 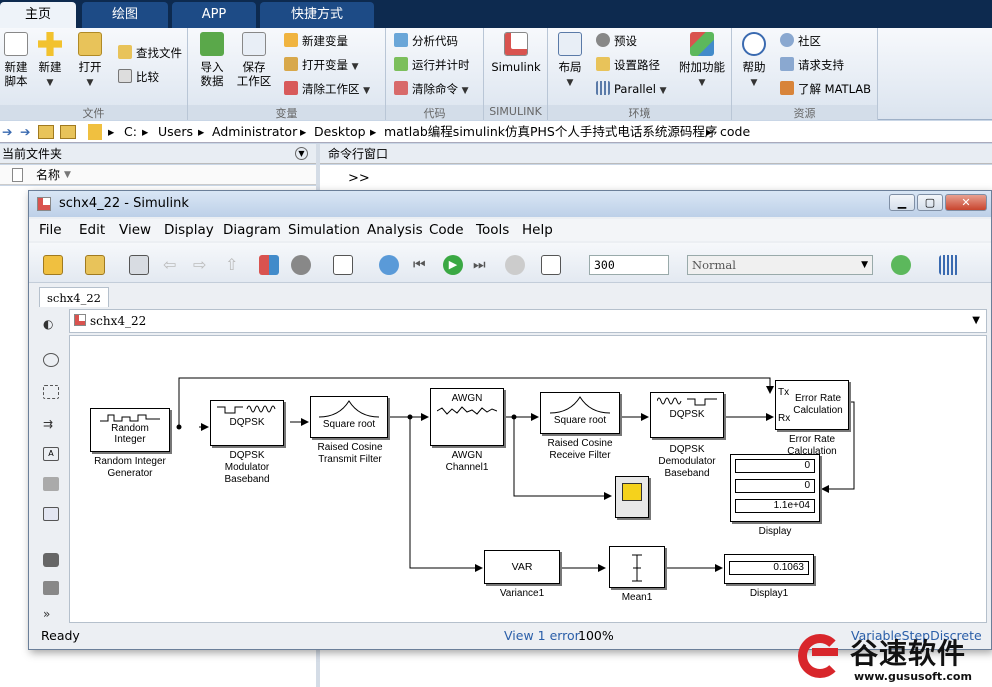 I want to click on request-support-button: 请求支持, so click(x=812, y=65).